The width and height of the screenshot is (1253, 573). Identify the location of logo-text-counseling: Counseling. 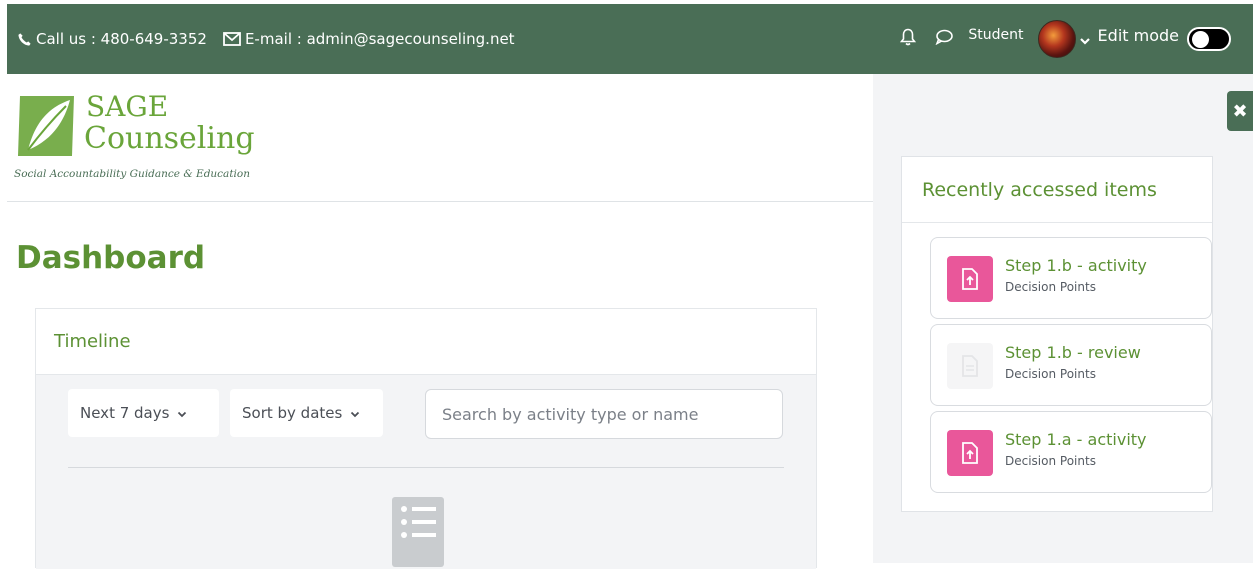
(169, 138).